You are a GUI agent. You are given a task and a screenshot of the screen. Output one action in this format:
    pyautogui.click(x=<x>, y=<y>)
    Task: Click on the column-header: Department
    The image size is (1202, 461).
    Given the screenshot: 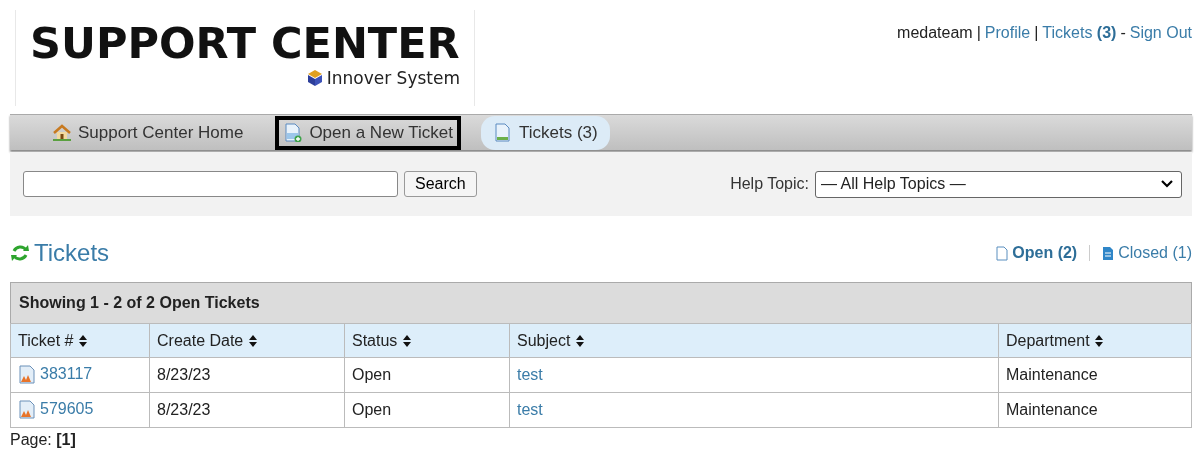 What is the action you would take?
    pyautogui.click(x=1095, y=340)
    